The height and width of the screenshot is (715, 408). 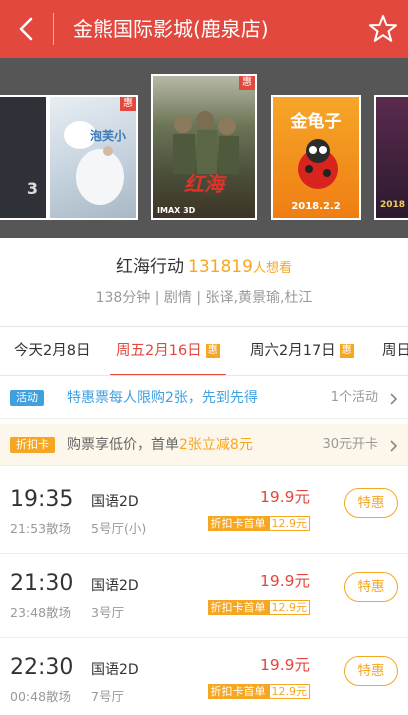 I want to click on end-time: 00:48散场, so click(x=41, y=696).